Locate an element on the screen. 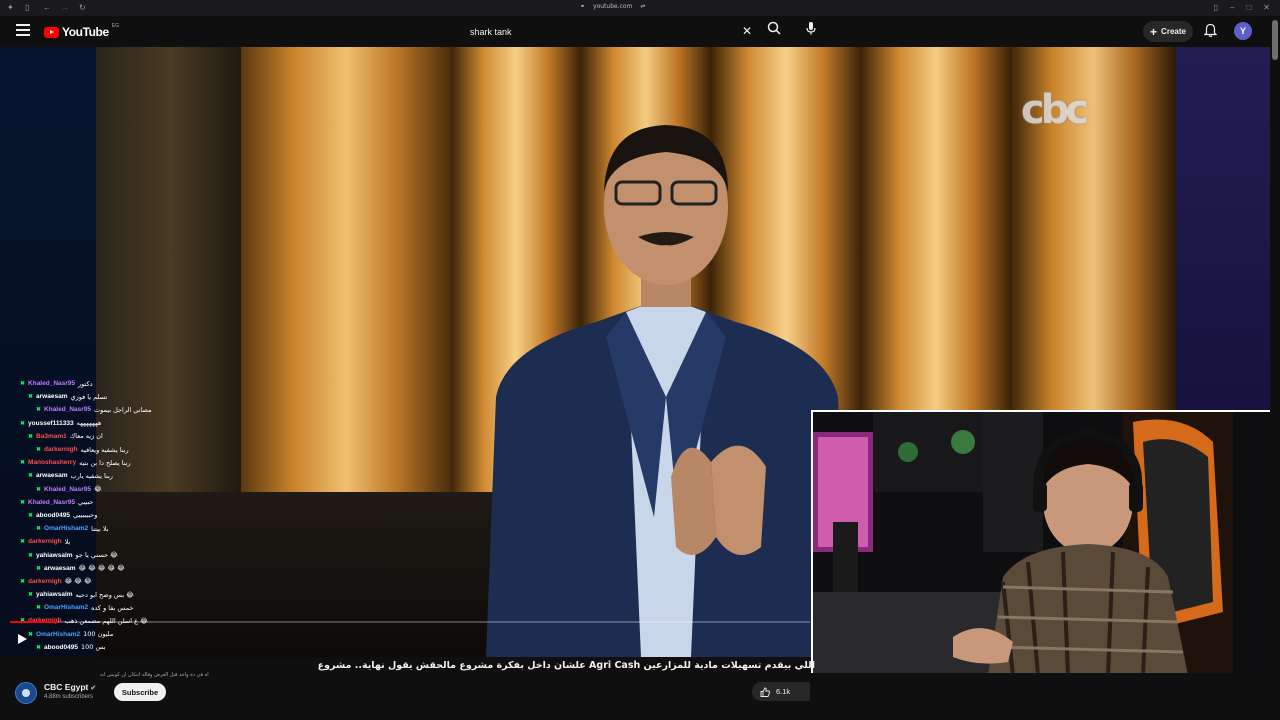 This screenshot has height=720, width=1280. chat-username: youssef111333 is located at coordinates (51, 423).